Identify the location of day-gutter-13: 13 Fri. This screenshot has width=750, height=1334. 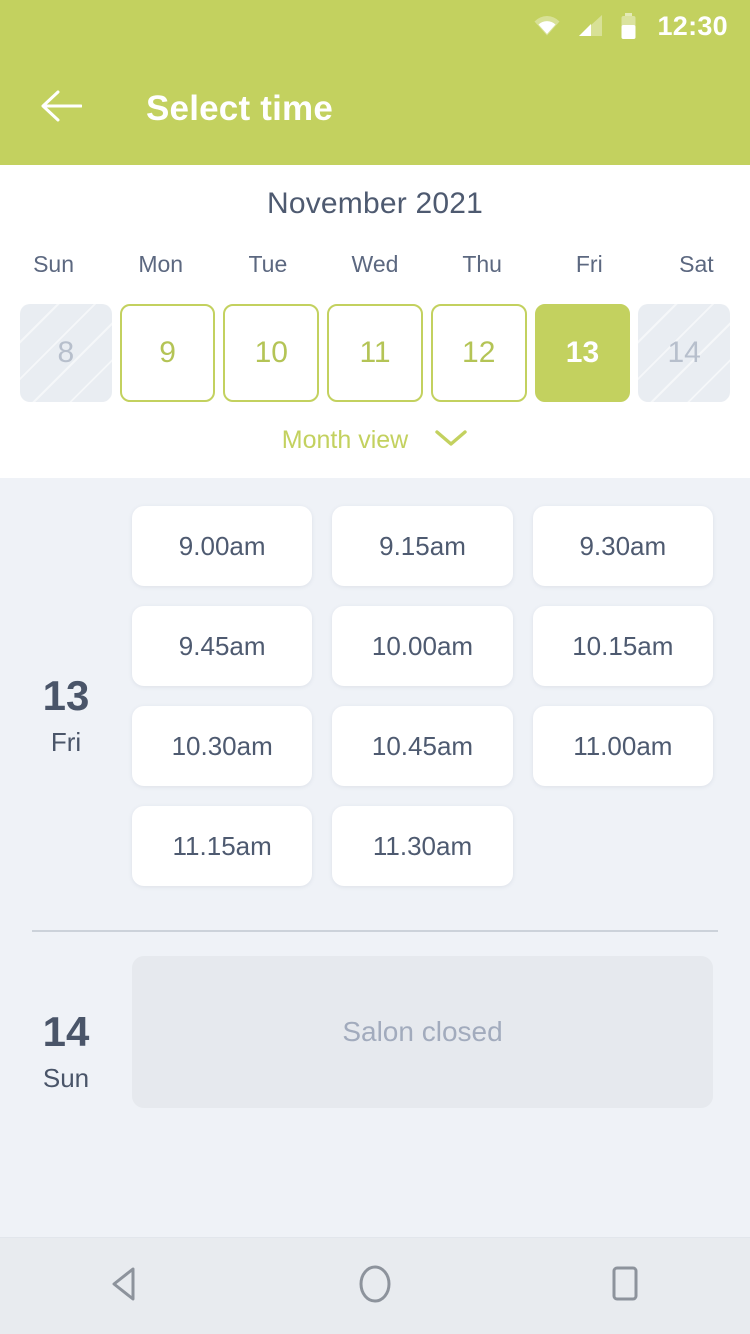
(66, 696).